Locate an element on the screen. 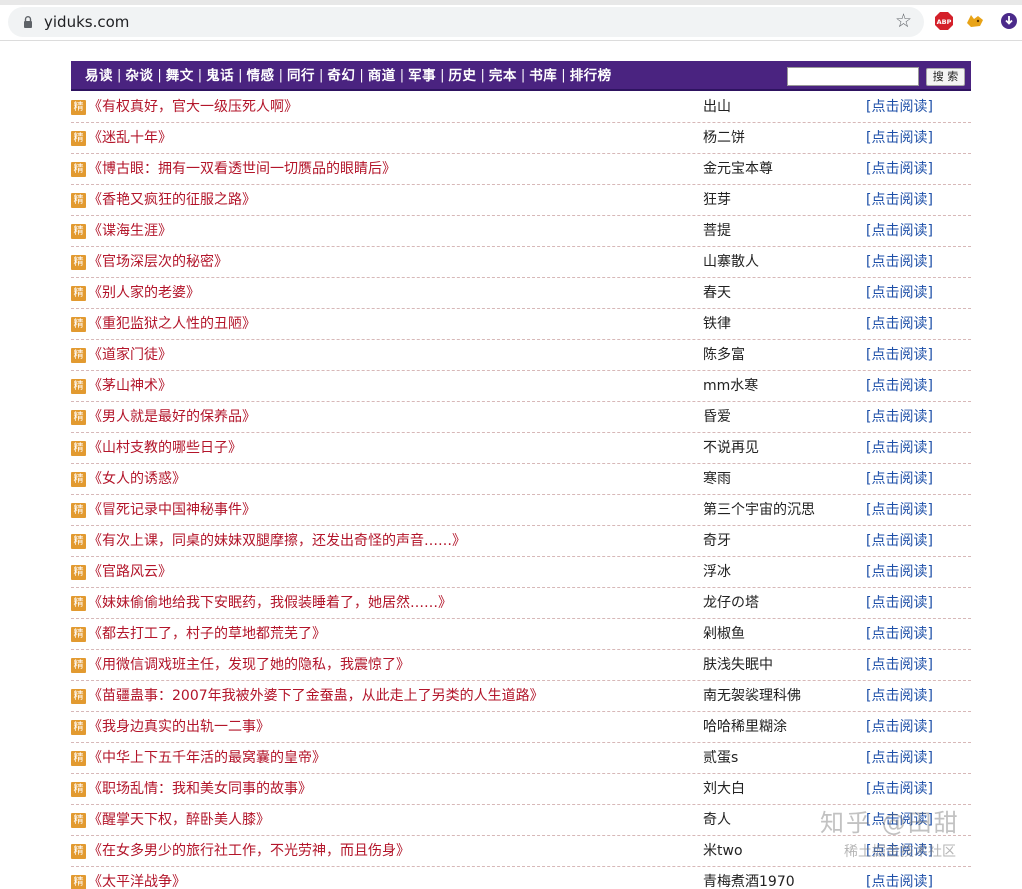 The image size is (1022, 889). nav-link: 完本 is located at coordinates (503, 76).